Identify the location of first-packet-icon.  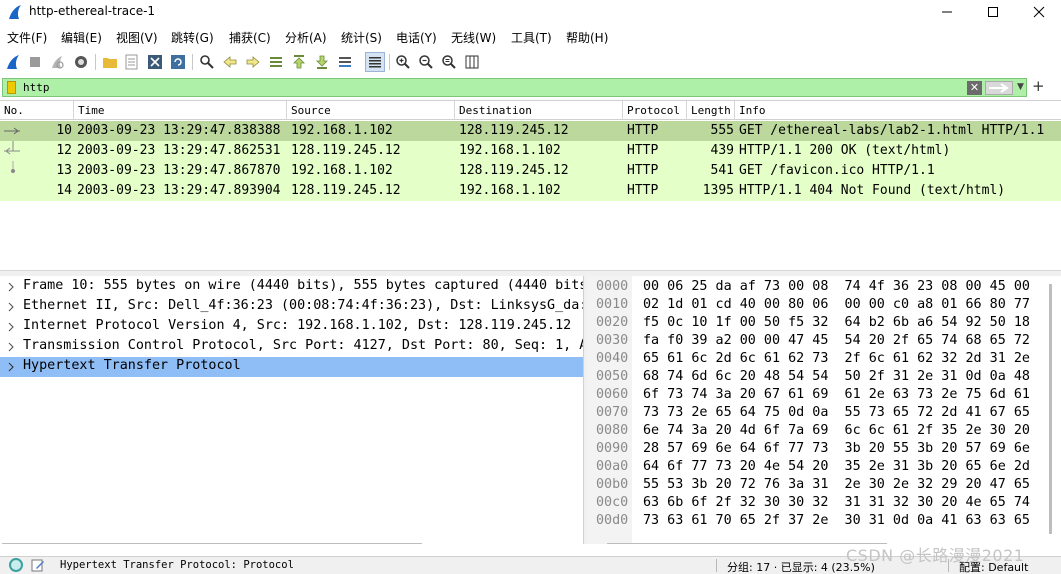
(299, 62).